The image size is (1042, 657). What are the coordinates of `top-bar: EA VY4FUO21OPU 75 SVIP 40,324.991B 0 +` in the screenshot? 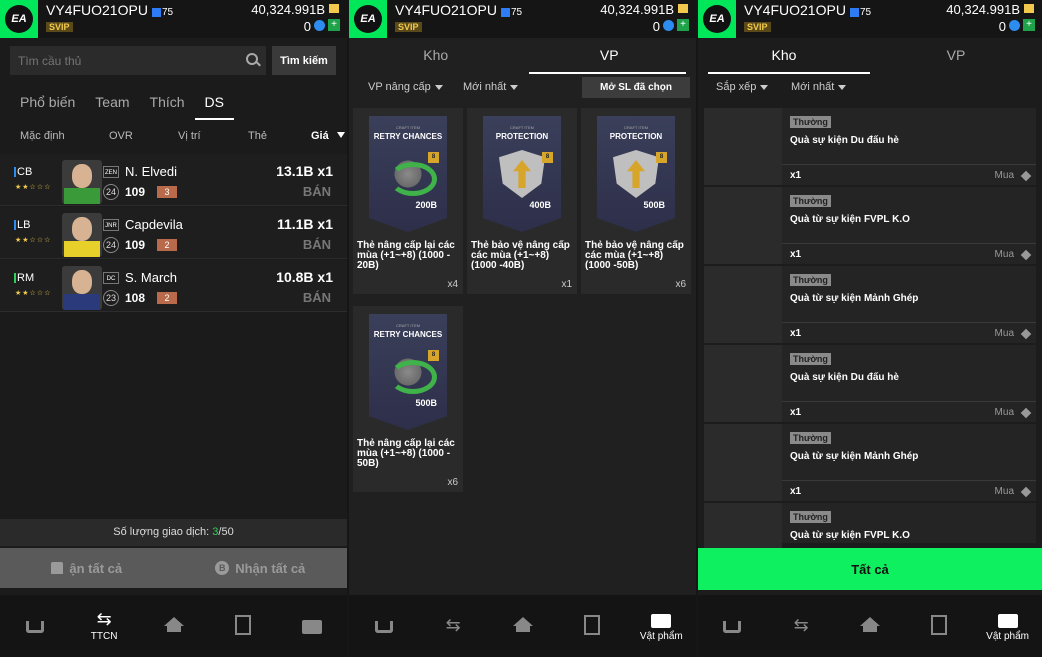 It's located at (173, 19).